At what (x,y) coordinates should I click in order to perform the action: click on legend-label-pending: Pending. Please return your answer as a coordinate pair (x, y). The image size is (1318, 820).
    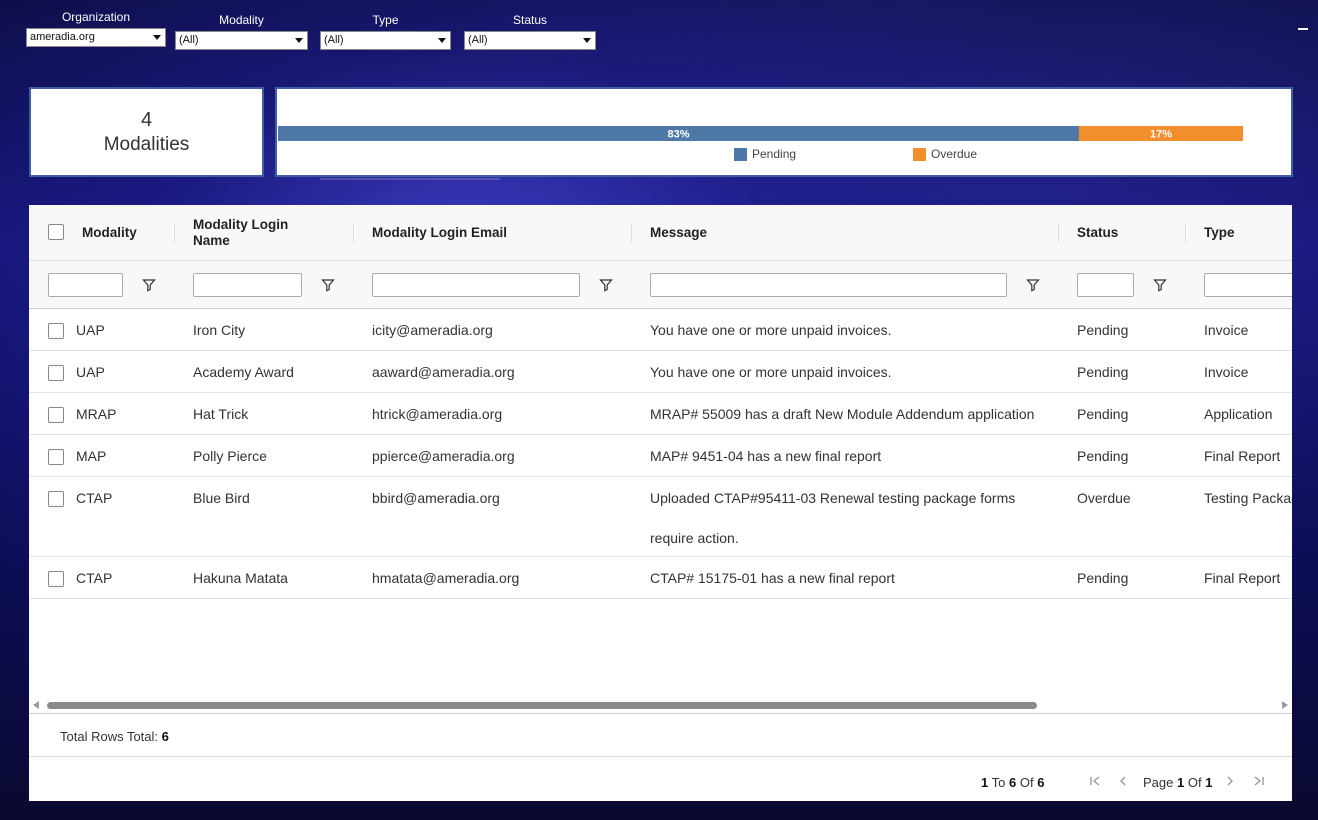
    Looking at the image, I should click on (774, 154).